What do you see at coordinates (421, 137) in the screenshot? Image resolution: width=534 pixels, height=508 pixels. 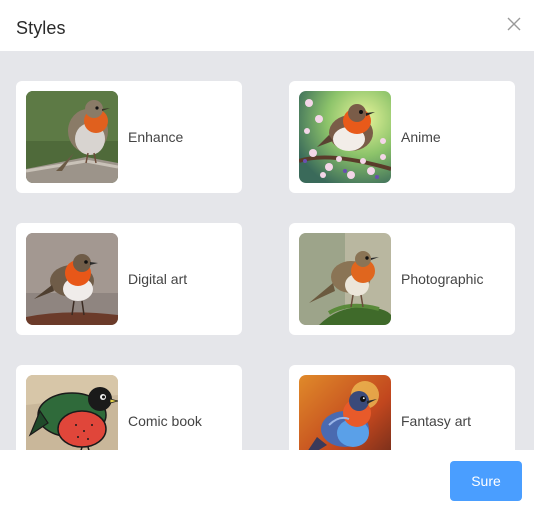 I see `style-label: Anime` at bounding box center [421, 137].